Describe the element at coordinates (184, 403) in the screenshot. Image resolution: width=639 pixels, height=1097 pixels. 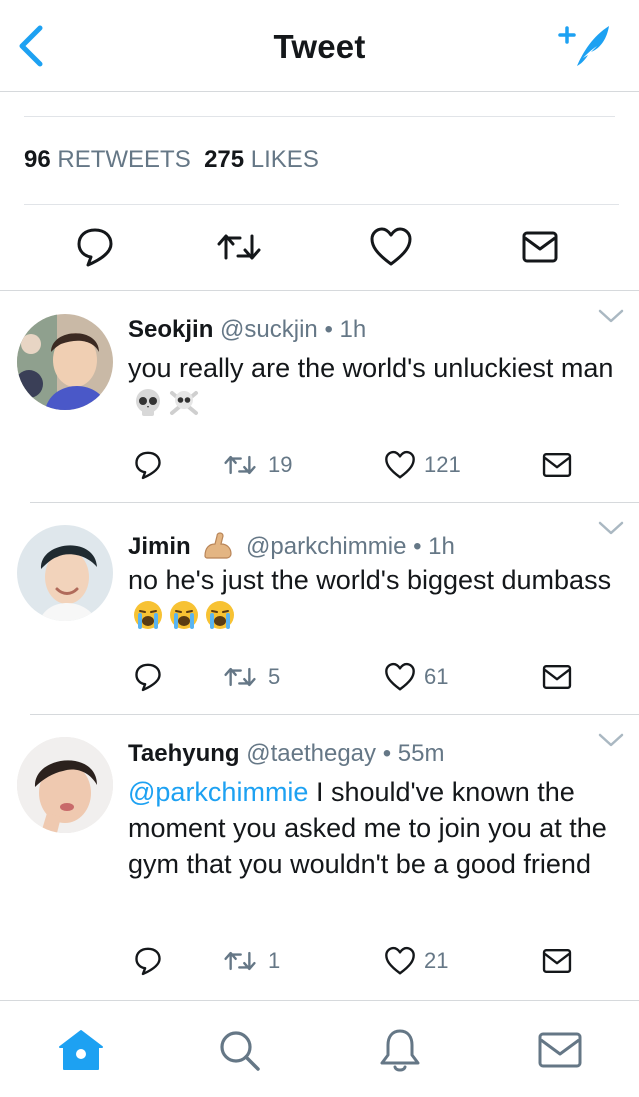
I see `skull-crossbones-emoji-icon` at that location.